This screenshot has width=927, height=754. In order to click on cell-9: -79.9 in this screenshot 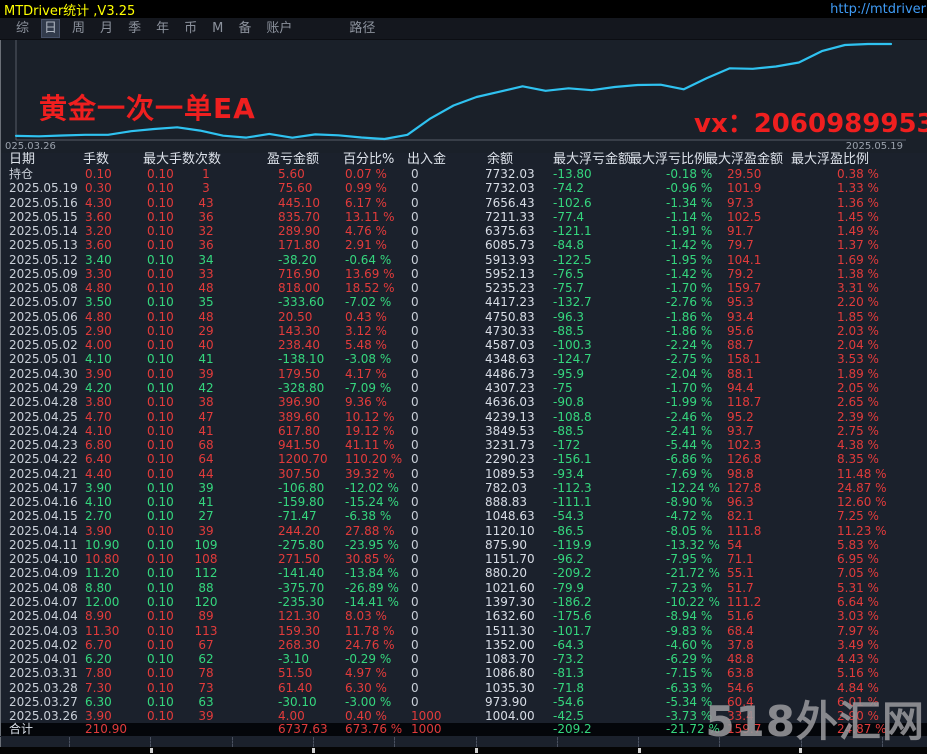, I will do `click(569, 587)`.